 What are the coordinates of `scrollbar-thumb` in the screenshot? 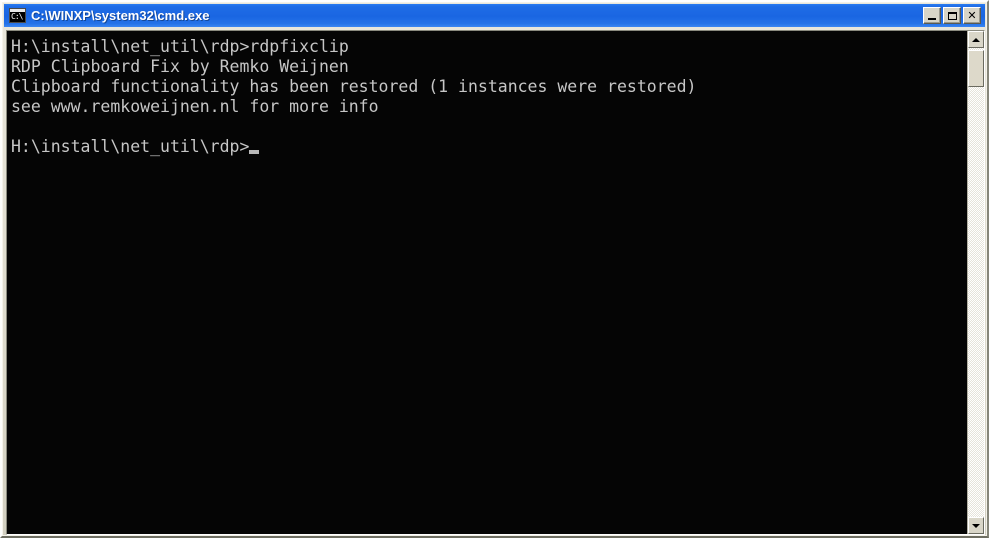 It's located at (976, 68).